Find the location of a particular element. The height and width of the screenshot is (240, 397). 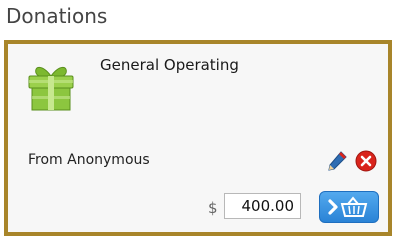

donor-text: From Anonymous is located at coordinates (89, 160).